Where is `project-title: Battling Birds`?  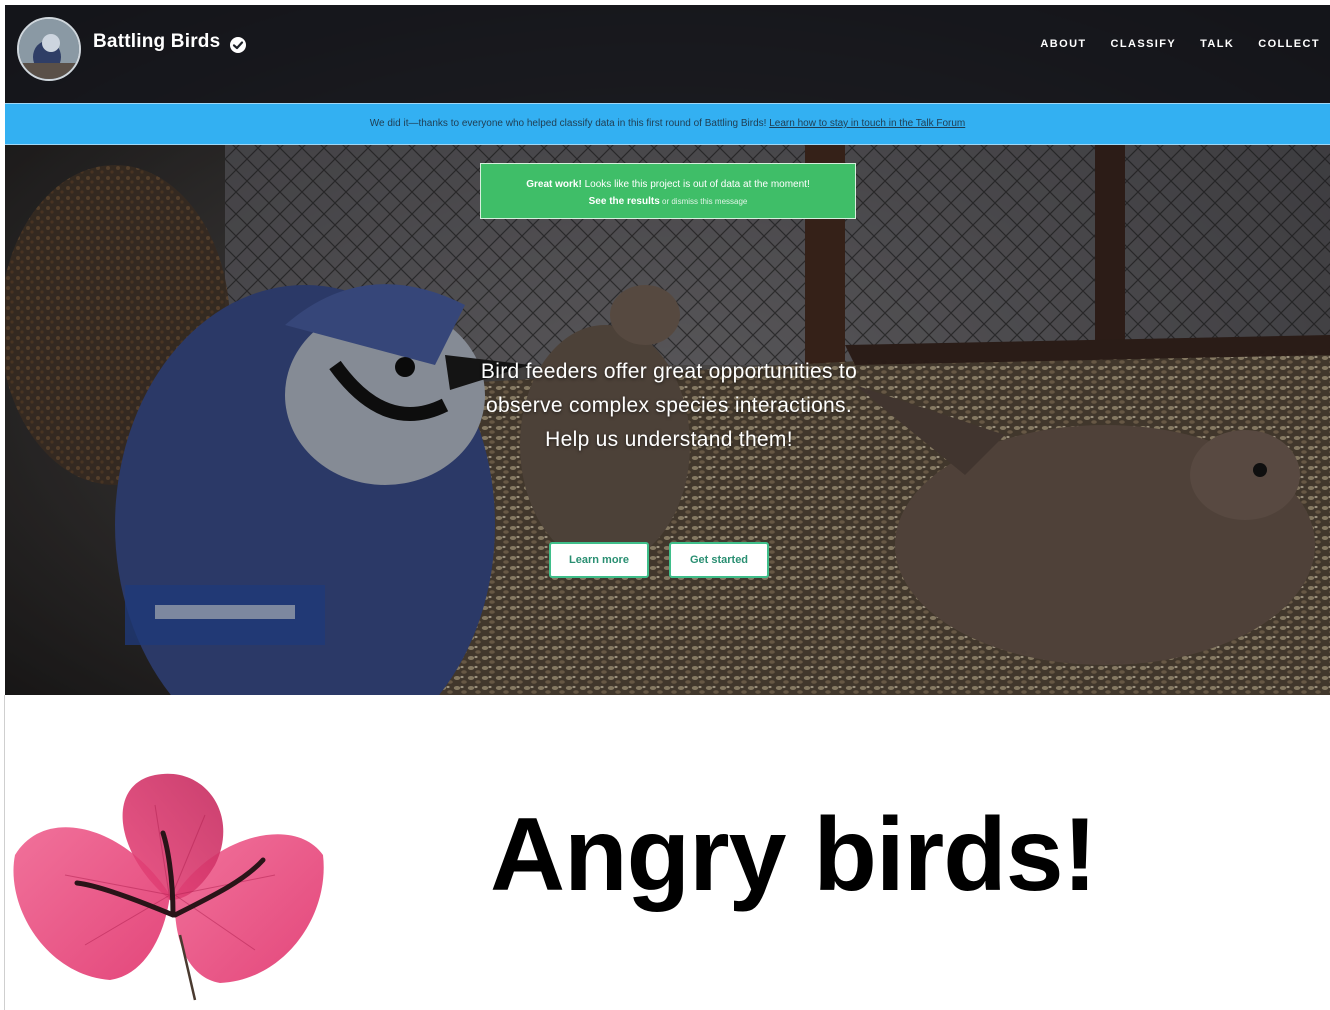
project-title: Battling Birds is located at coordinates (156, 42).